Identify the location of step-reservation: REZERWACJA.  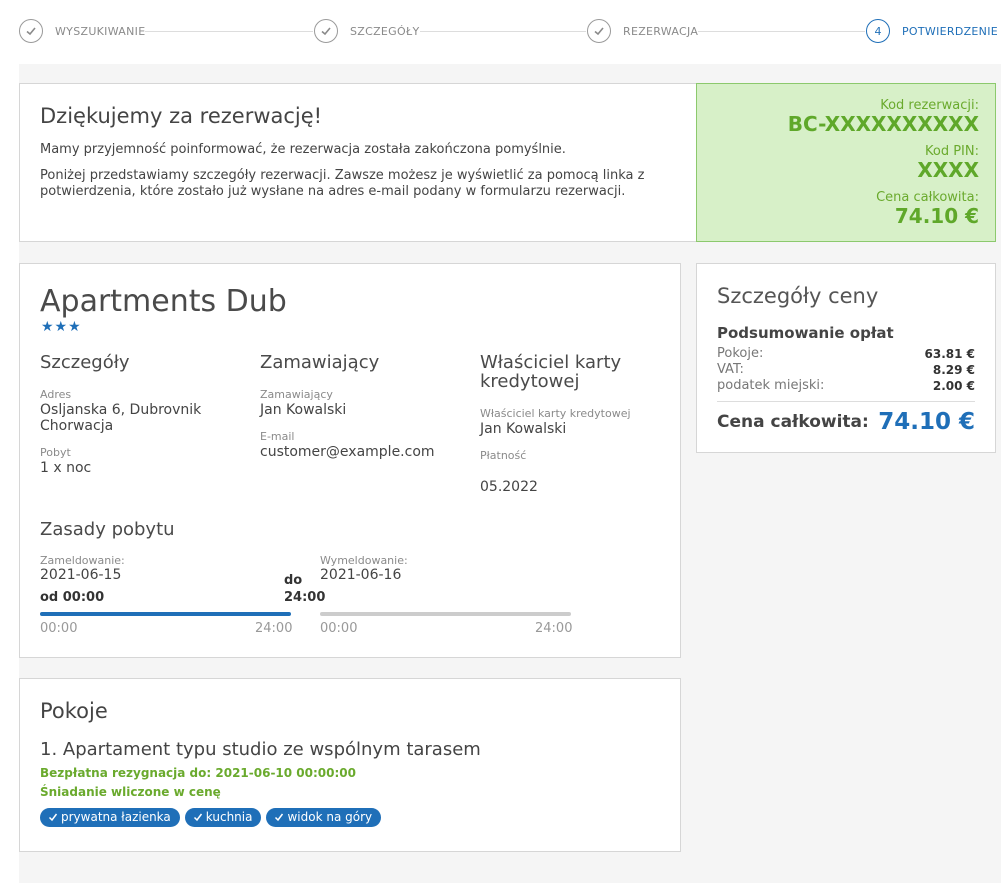
(642, 31).